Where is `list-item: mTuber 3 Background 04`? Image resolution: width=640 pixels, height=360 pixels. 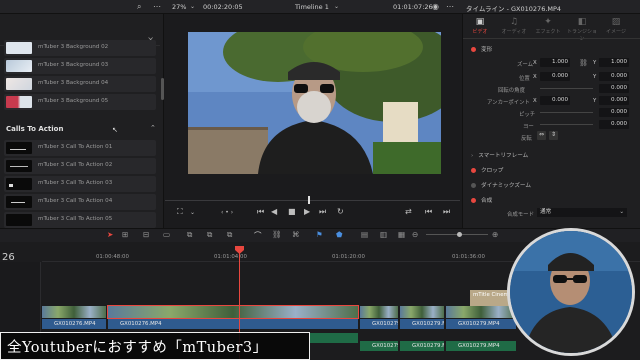
list-item: mTuber 3 Background 04 is located at coordinates (80, 84).